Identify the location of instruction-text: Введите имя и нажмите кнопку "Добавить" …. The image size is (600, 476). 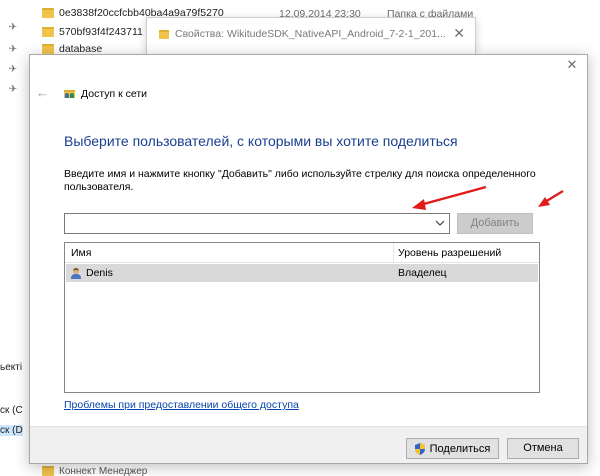
(300, 180).